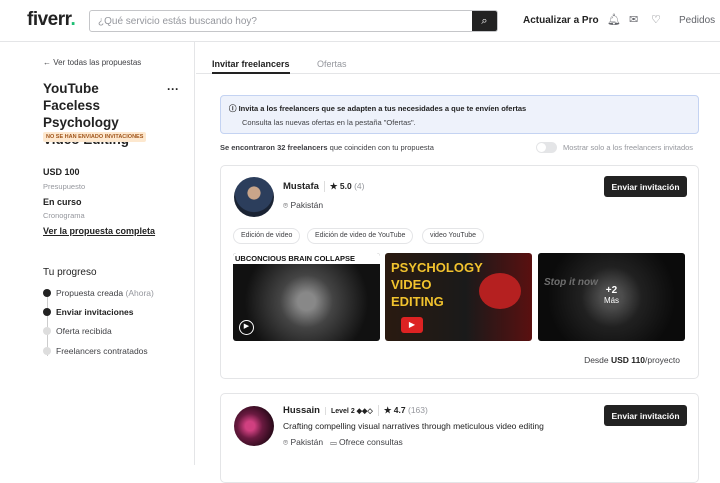 The width and height of the screenshot is (720, 483). Describe the element at coordinates (412, 325) in the screenshot. I see `youtube-icon: ▶` at that location.